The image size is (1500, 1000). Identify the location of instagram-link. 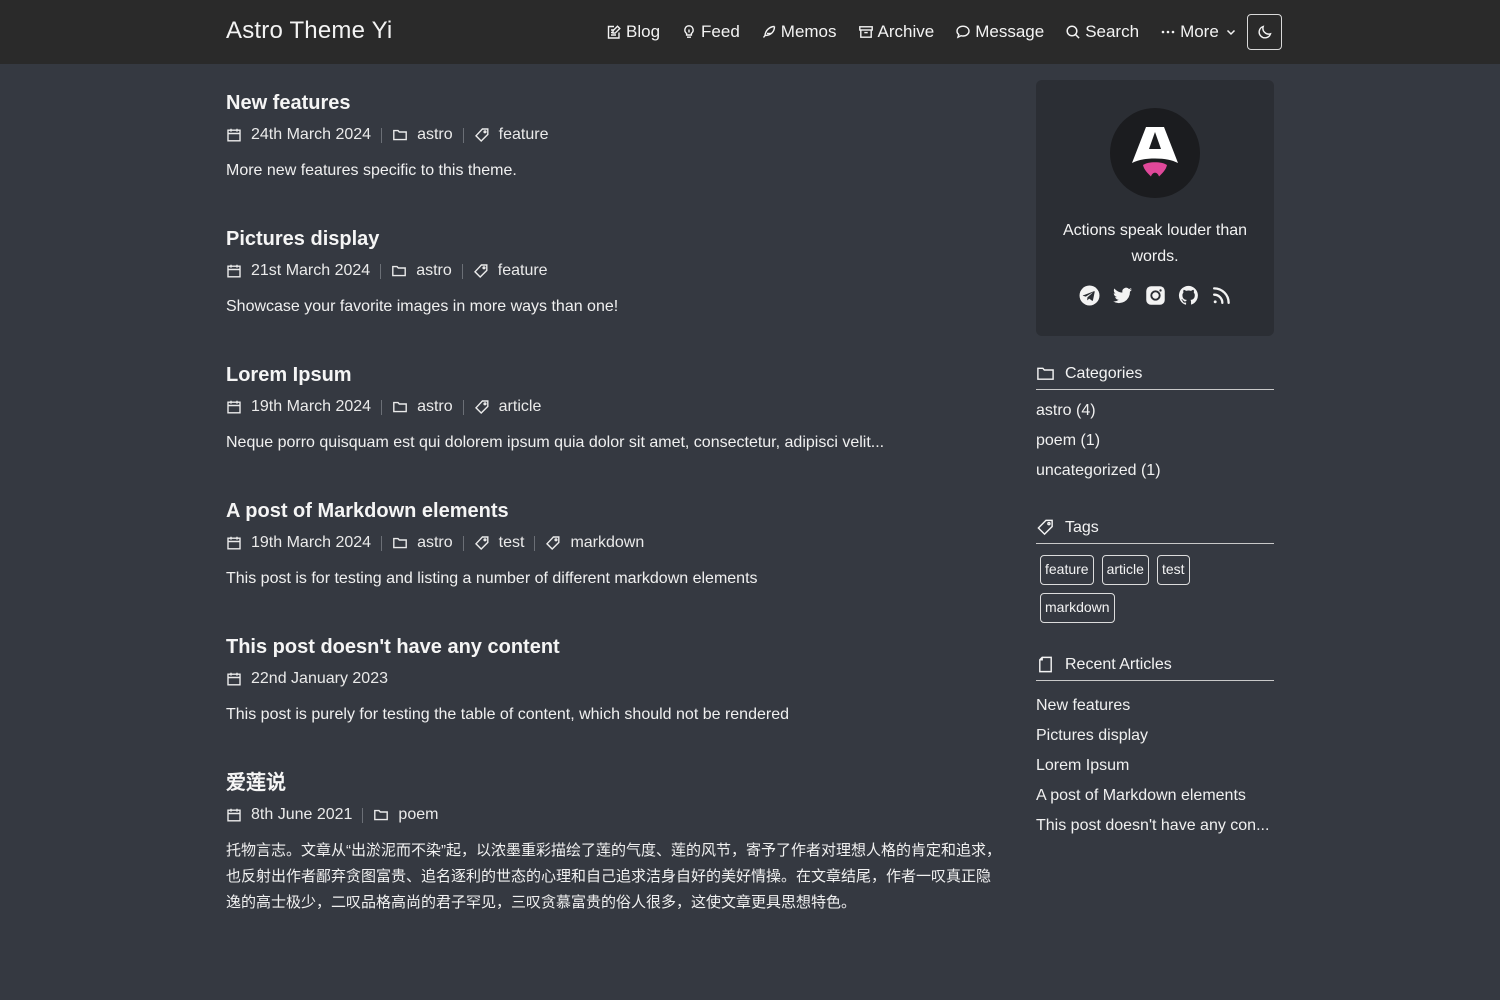
(1155, 295).